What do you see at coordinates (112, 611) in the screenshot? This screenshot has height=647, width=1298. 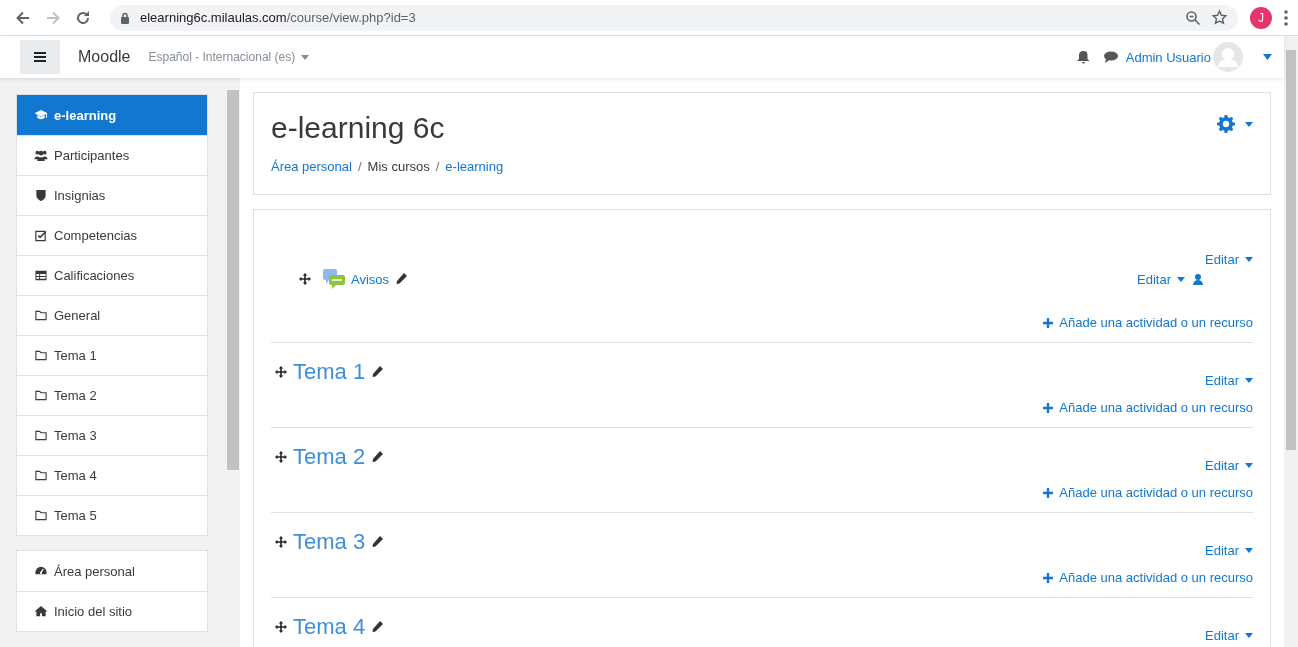 I see `nav-item: Inicio del sitio` at bounding box center [112, 611].